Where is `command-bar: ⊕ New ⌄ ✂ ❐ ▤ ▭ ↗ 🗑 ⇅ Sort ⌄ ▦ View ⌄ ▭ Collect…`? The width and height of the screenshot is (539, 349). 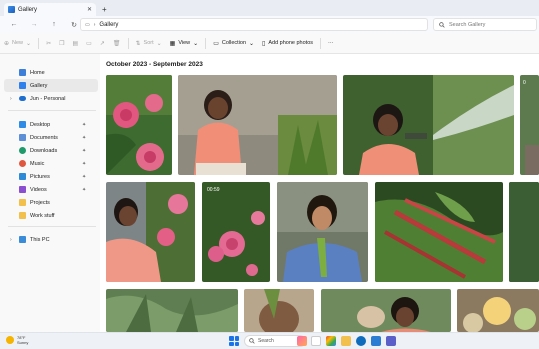 command-bar: ⊕ New ⌄ ✂ ❐ ▤ ▭ ↗ 🗑 ⇅ Sort ⌄ ▦ View ⌄ ▭ Collect… is located at coordinates (269, 43).